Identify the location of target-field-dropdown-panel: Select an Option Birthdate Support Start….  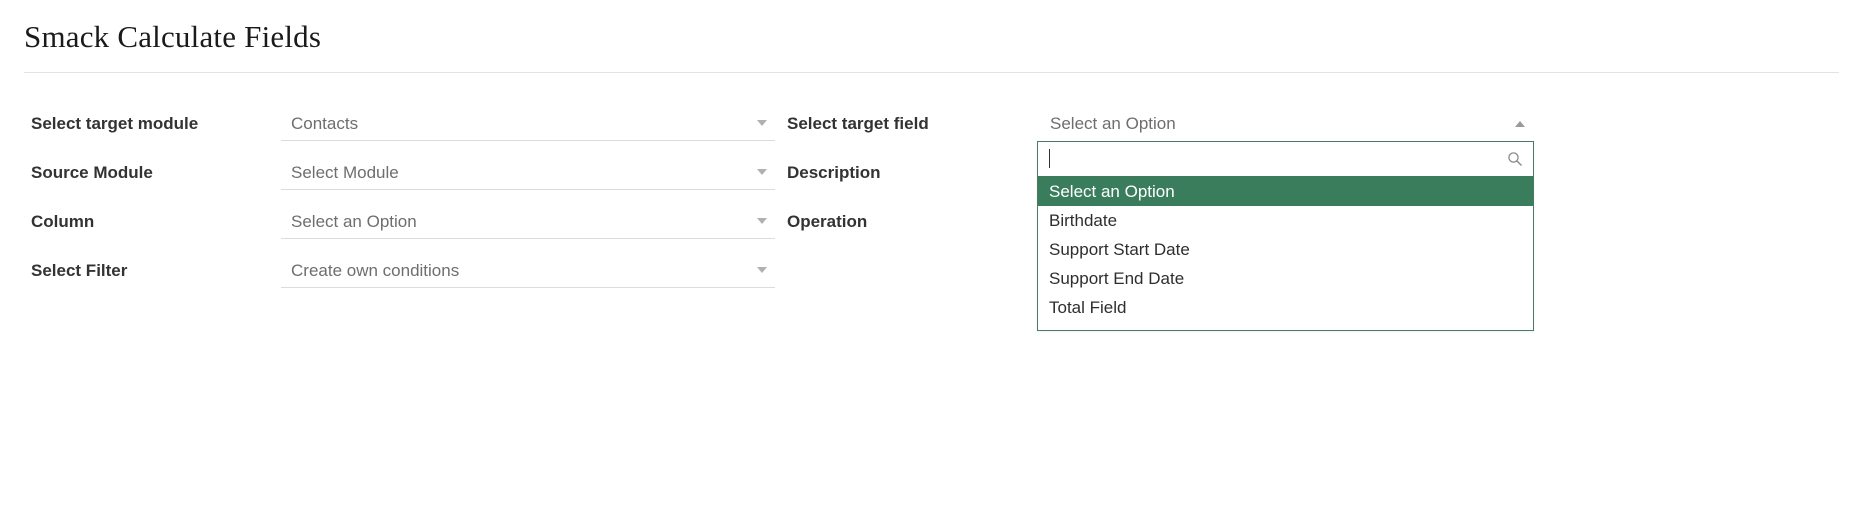
(1285, 236).